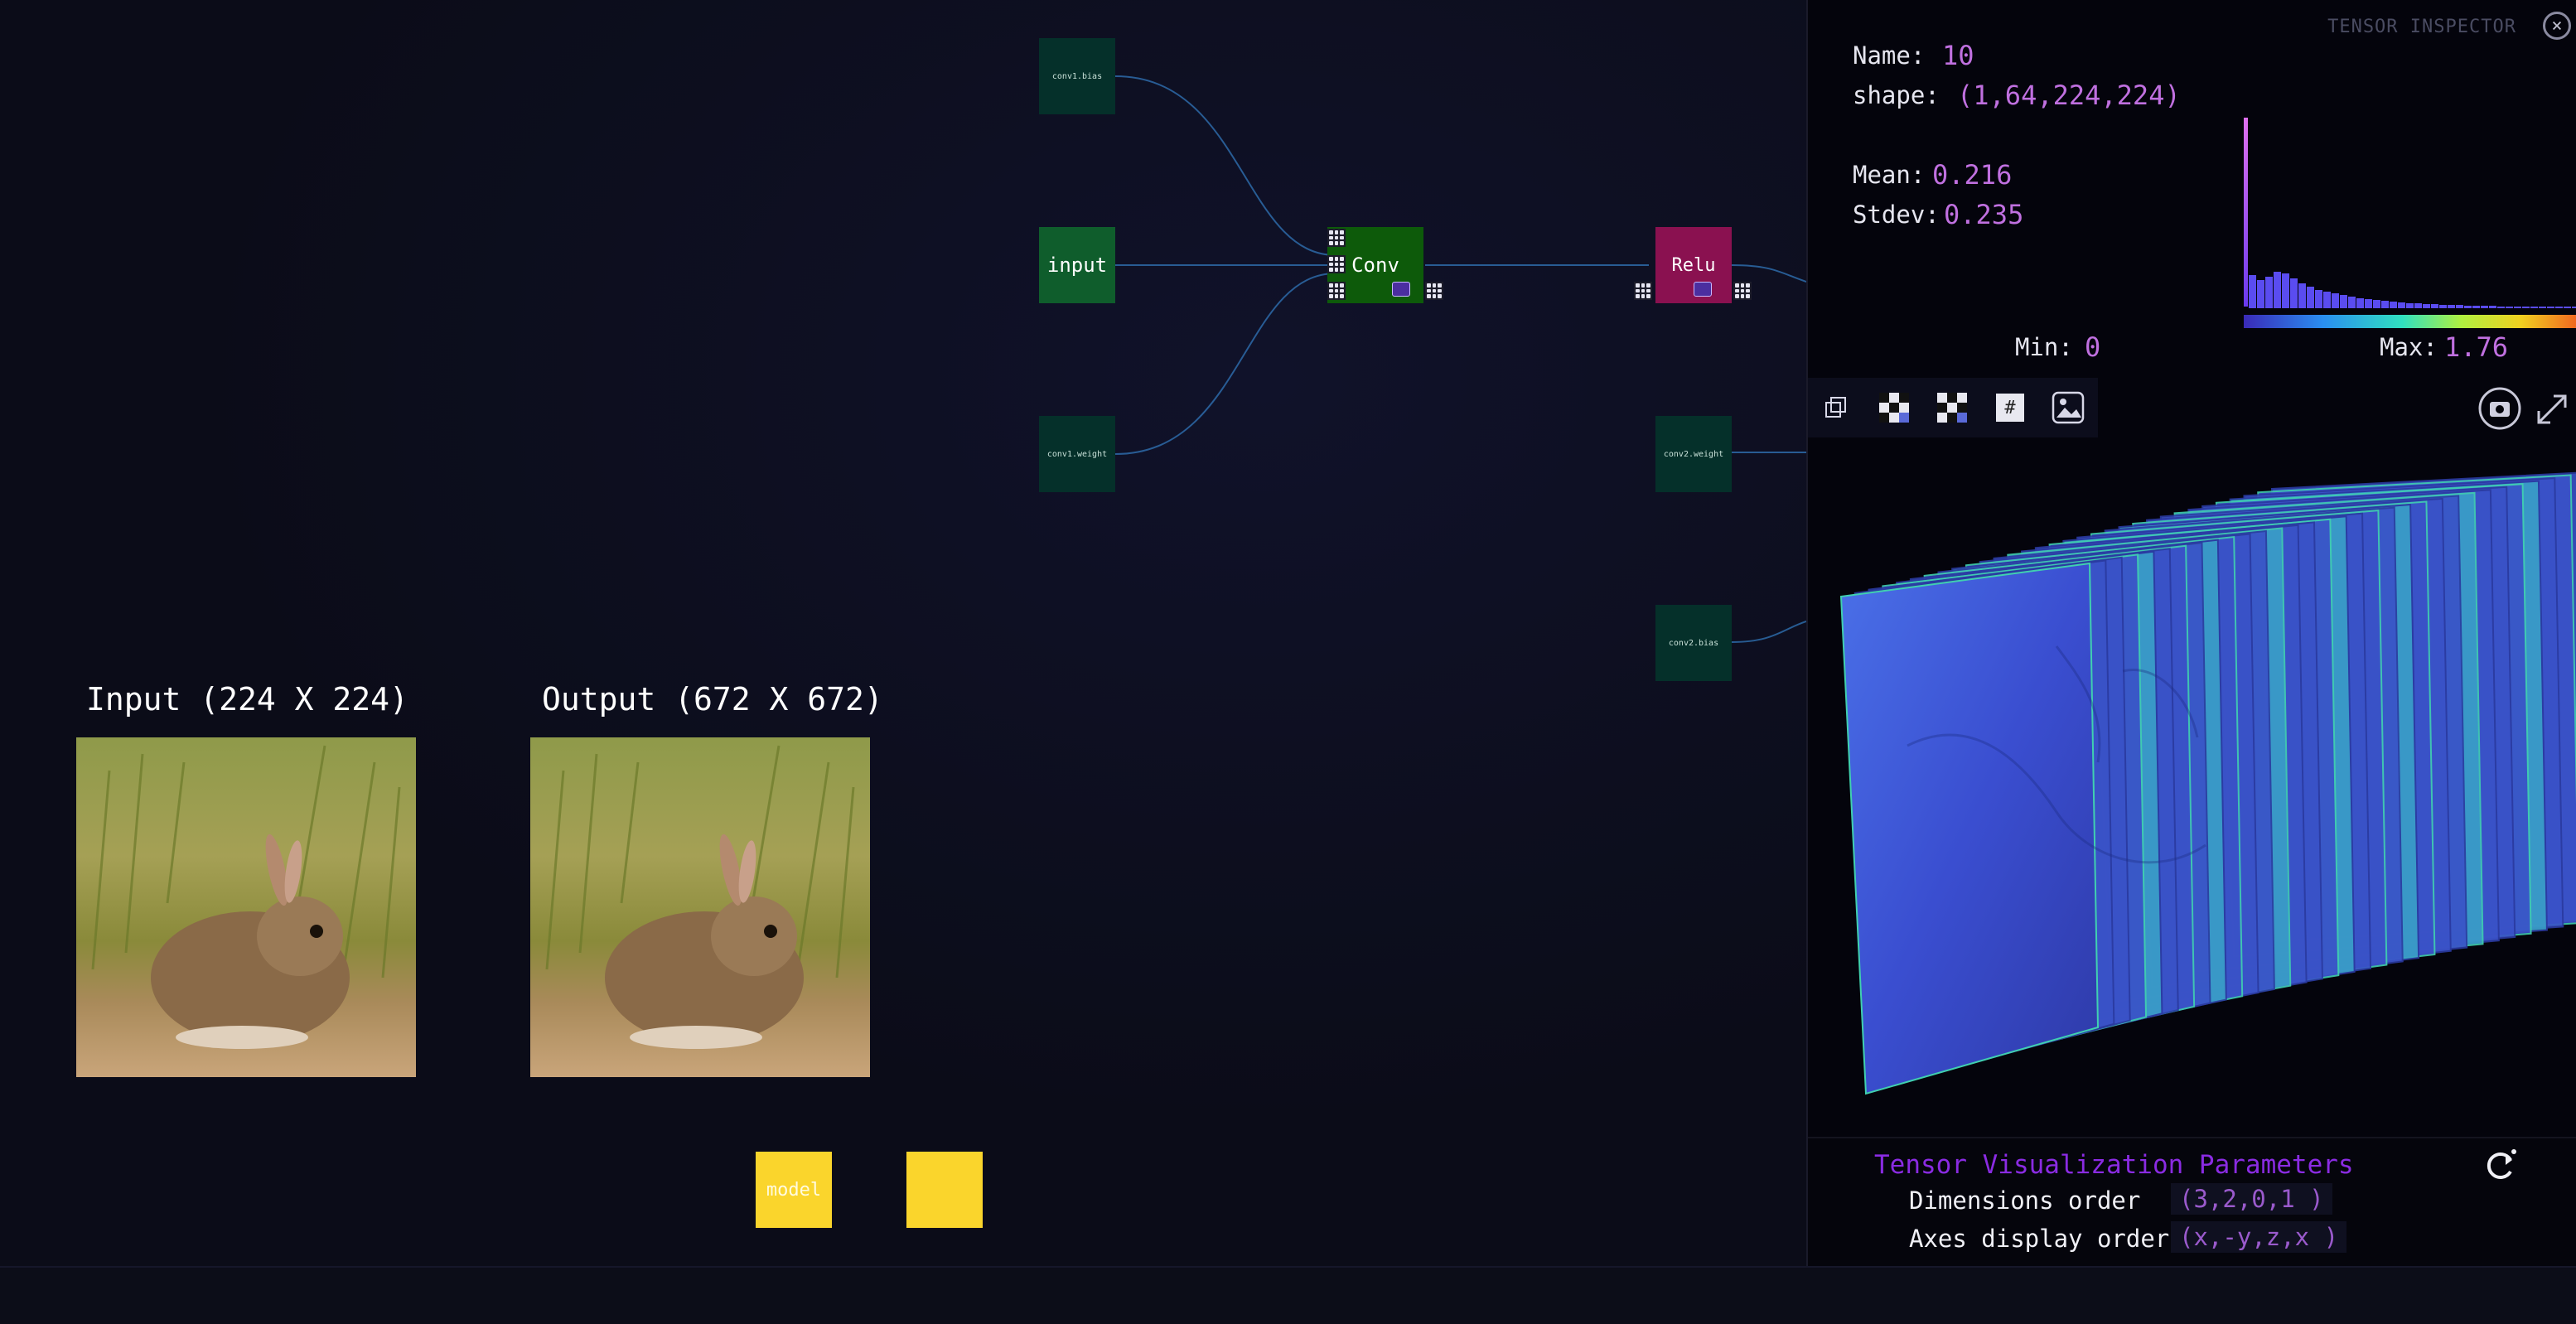  I want to click on node-yellow-output, so click(944, 1190).